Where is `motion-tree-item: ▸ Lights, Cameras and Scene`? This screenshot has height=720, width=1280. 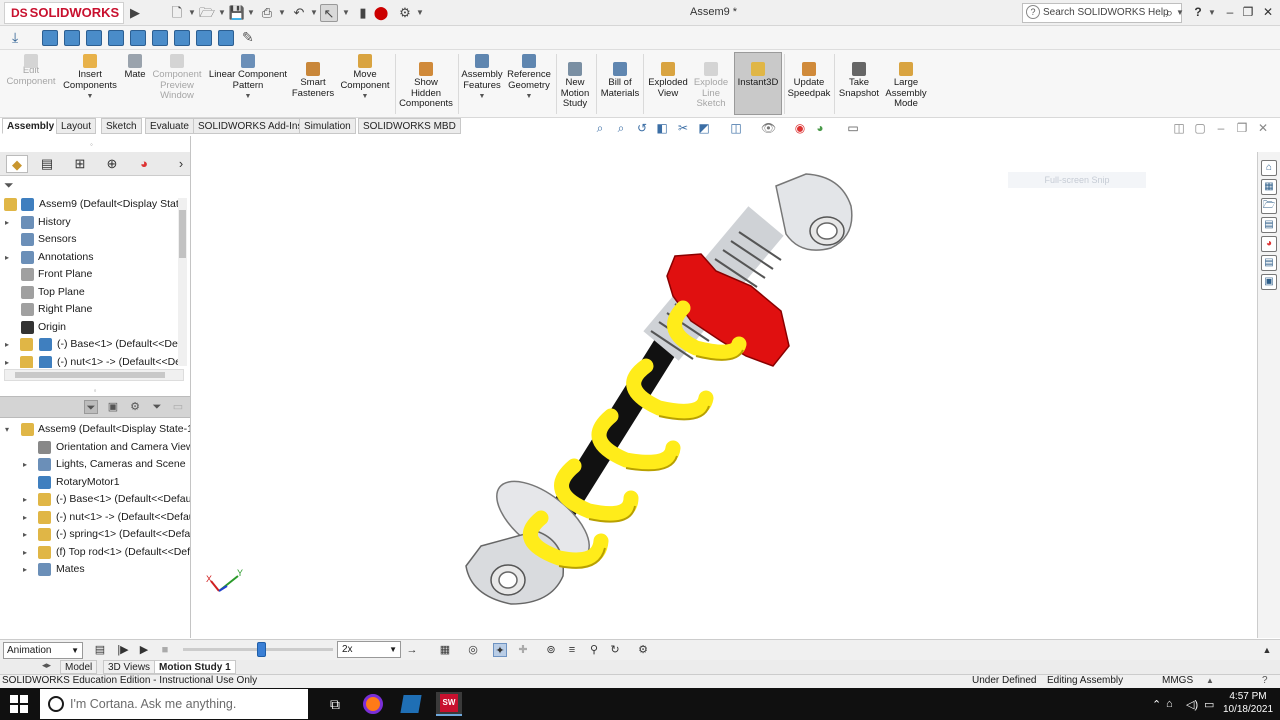
motion-tree-item: ▸ Lights, Cameras and Scene is located at coordinates (95, 464).